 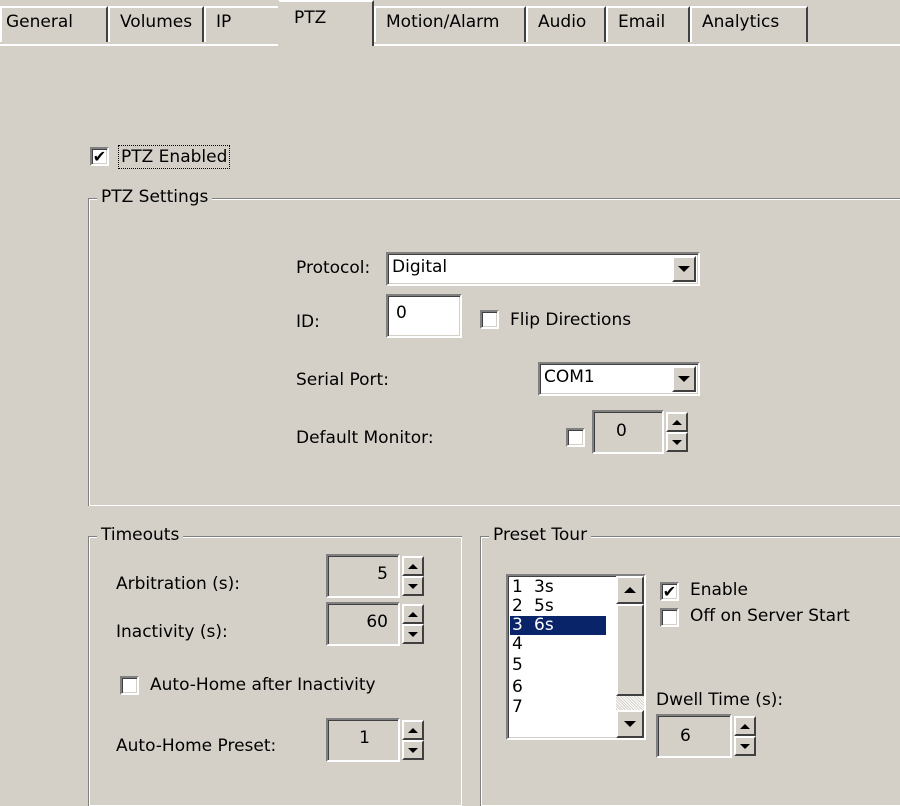 I want to click on tab-label: Volumes, so click(x=156, y=22).